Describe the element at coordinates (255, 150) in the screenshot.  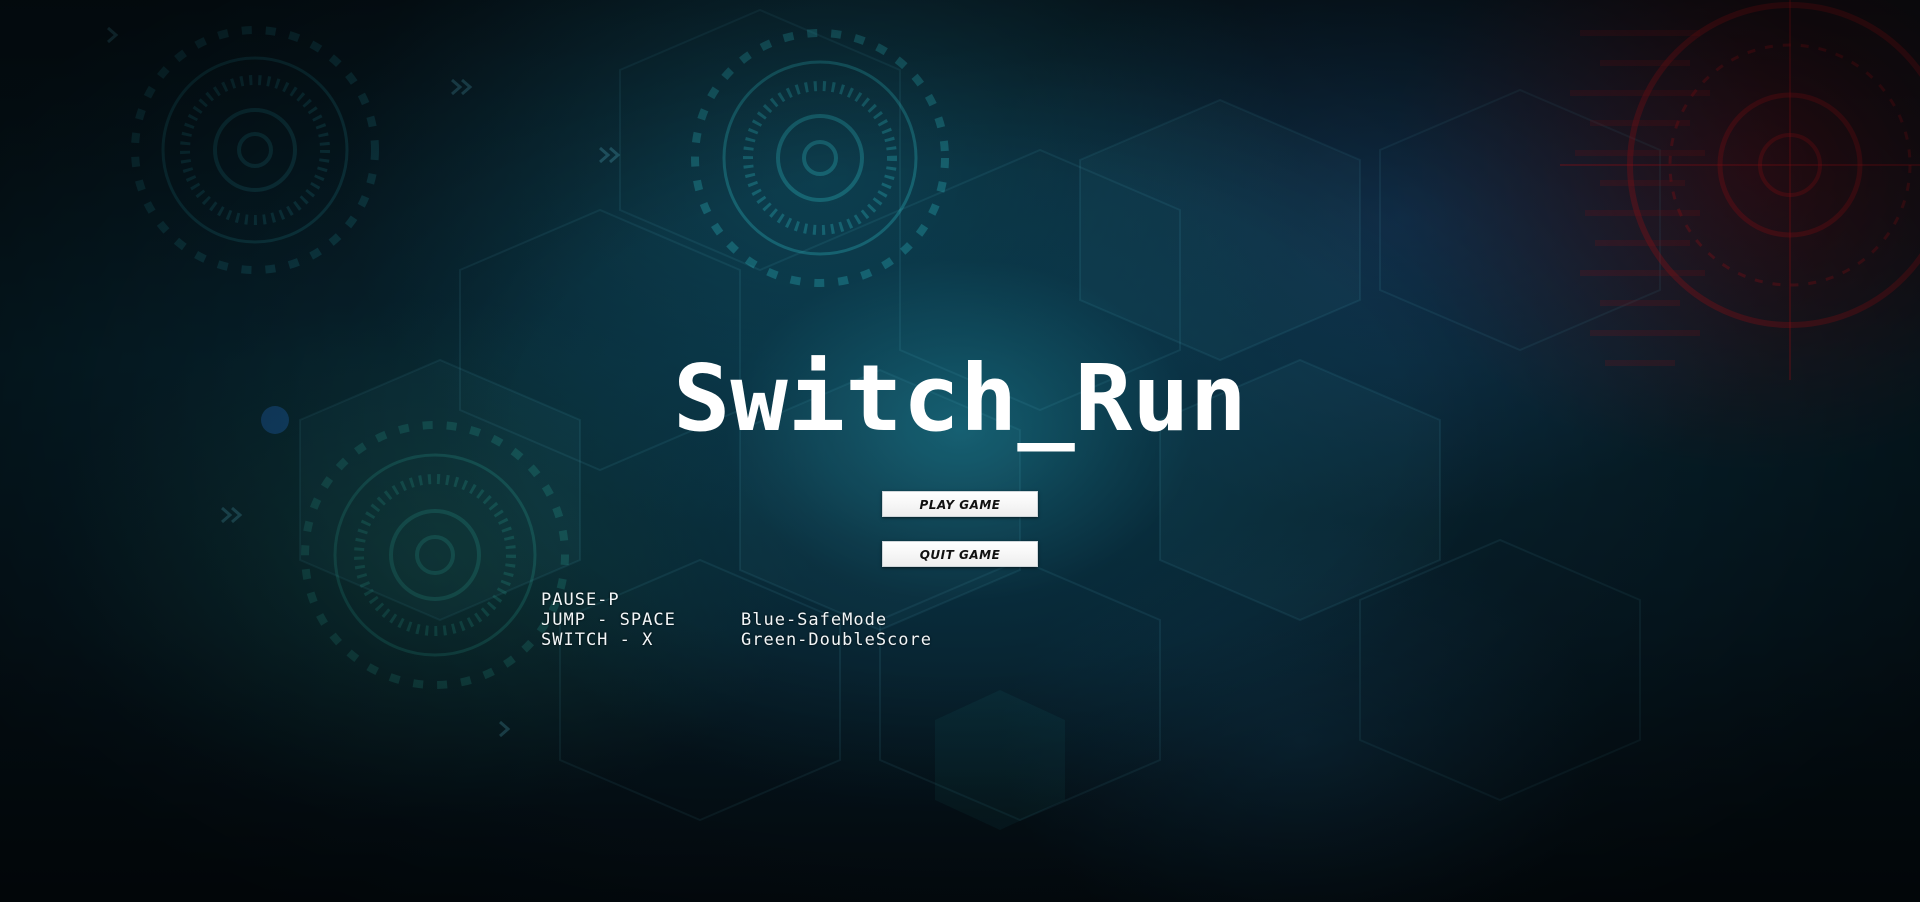
I see `circuit-emblem-top-left` at that location.